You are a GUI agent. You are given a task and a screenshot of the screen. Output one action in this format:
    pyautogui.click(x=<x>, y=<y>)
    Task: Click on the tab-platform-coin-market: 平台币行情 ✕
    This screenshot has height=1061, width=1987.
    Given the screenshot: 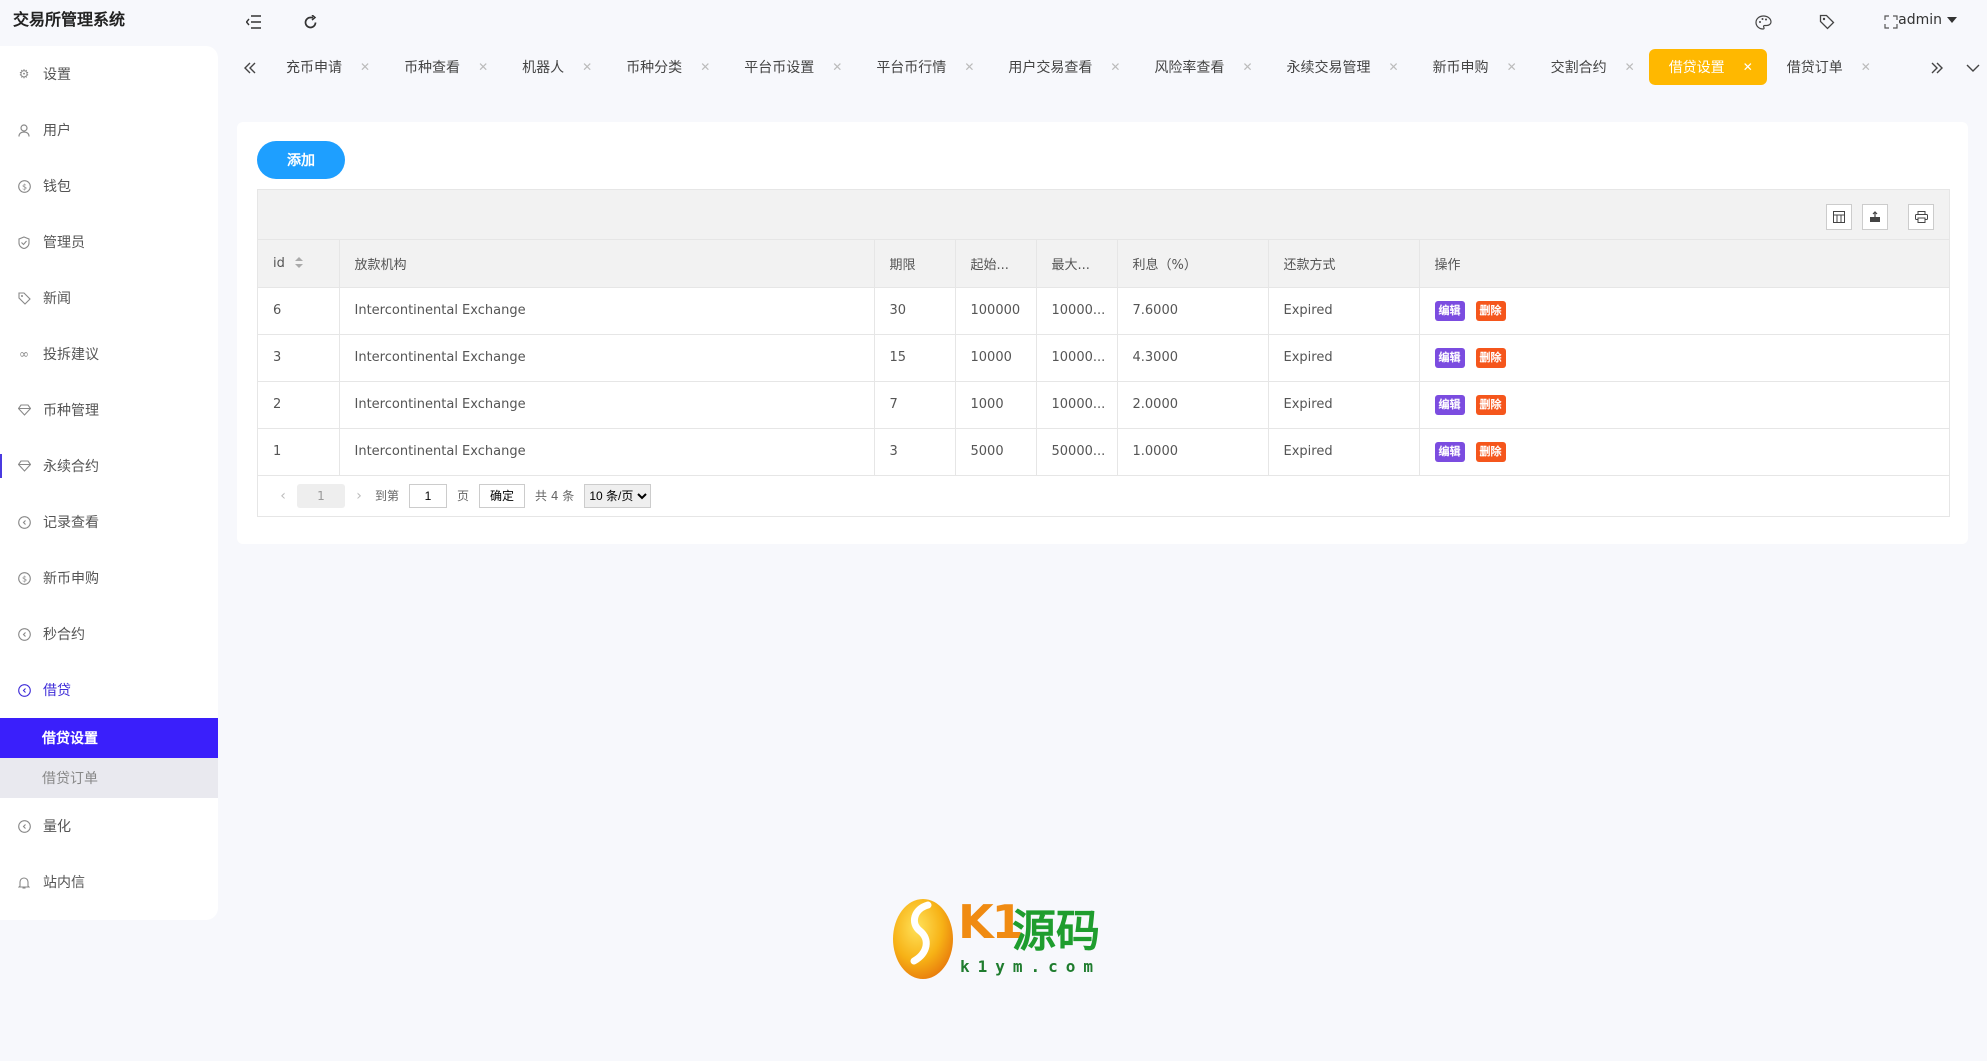 What is the action you would take?
    pyautogui.click(x=922, y=67)
    